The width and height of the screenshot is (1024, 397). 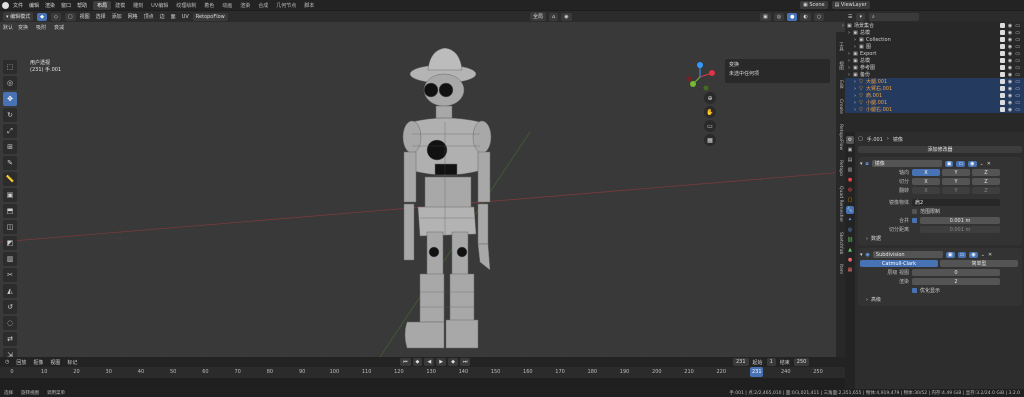 What do you see at coordinates (940, 299) in the screenshot?
I see `advanced-subpanel: › 高级` at bounding box center [940, 299].